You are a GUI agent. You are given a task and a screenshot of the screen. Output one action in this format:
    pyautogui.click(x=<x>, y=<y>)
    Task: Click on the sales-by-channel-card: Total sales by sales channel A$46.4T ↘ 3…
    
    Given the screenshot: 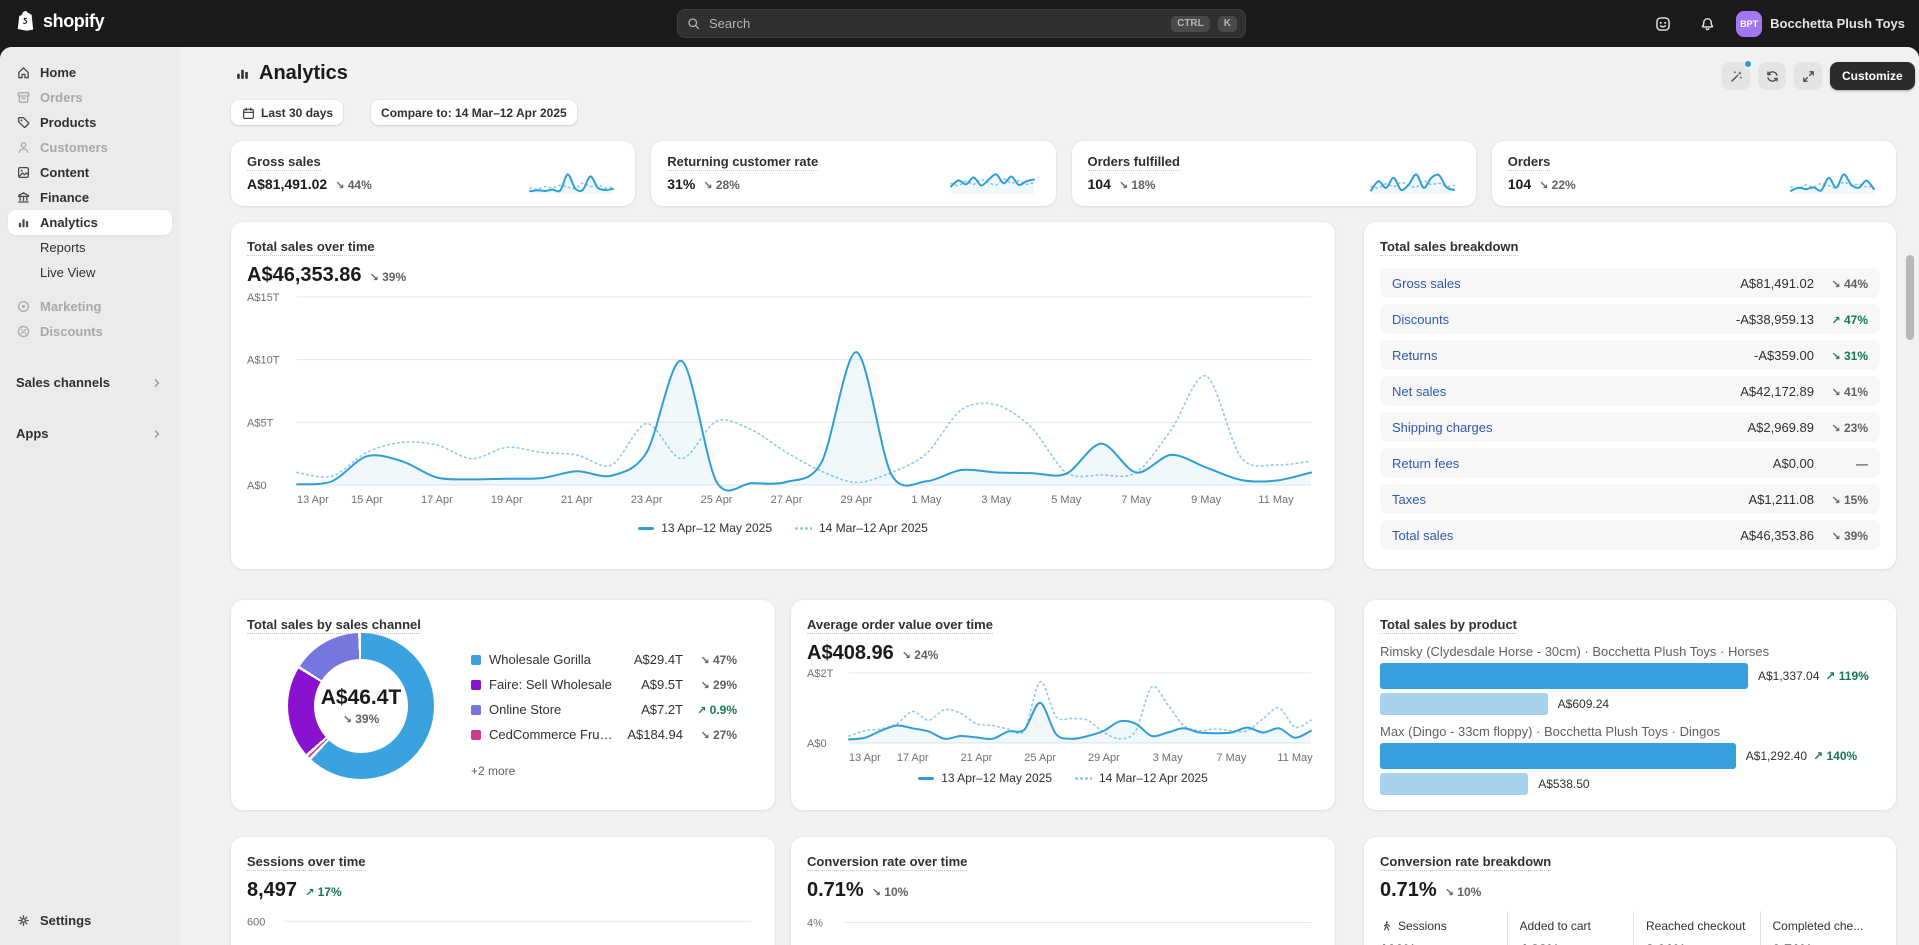 What is the action you would take?
    pyautogui.click(x=503, y=705)
    